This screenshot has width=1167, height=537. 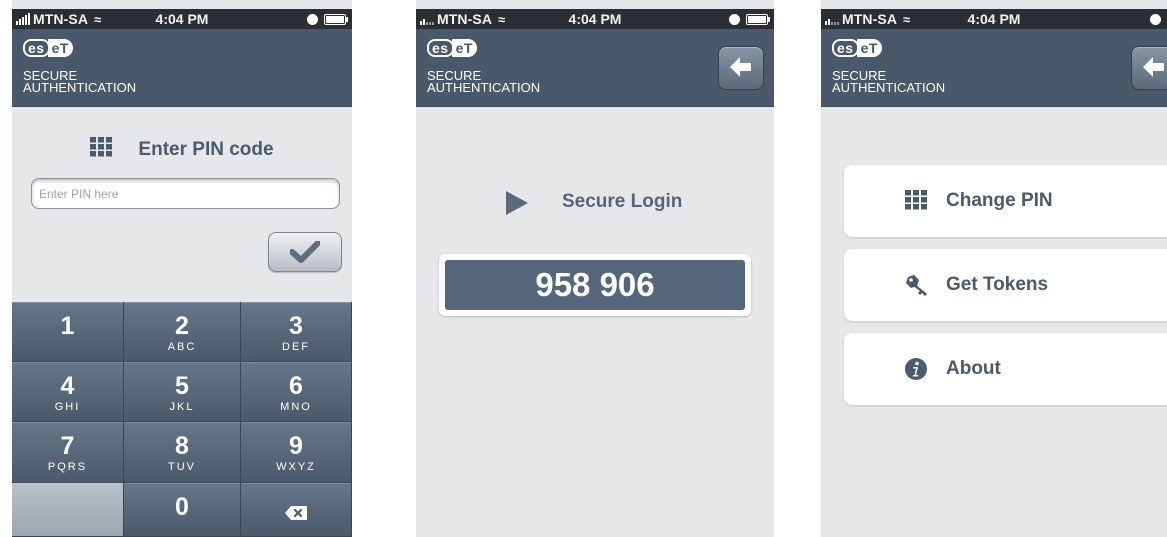 I want to click on key-2: 2 ABC, so click(x=182, y=332).